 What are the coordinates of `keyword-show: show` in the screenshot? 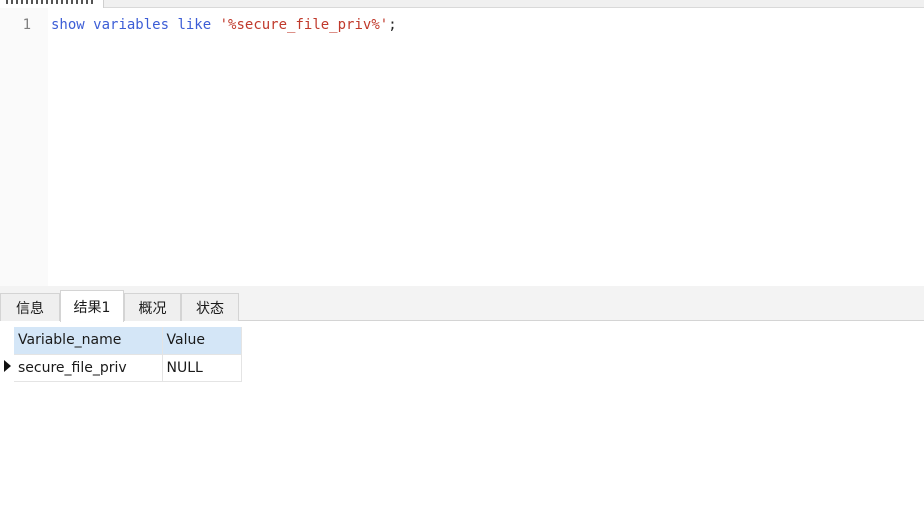 It's located at (68, 25).